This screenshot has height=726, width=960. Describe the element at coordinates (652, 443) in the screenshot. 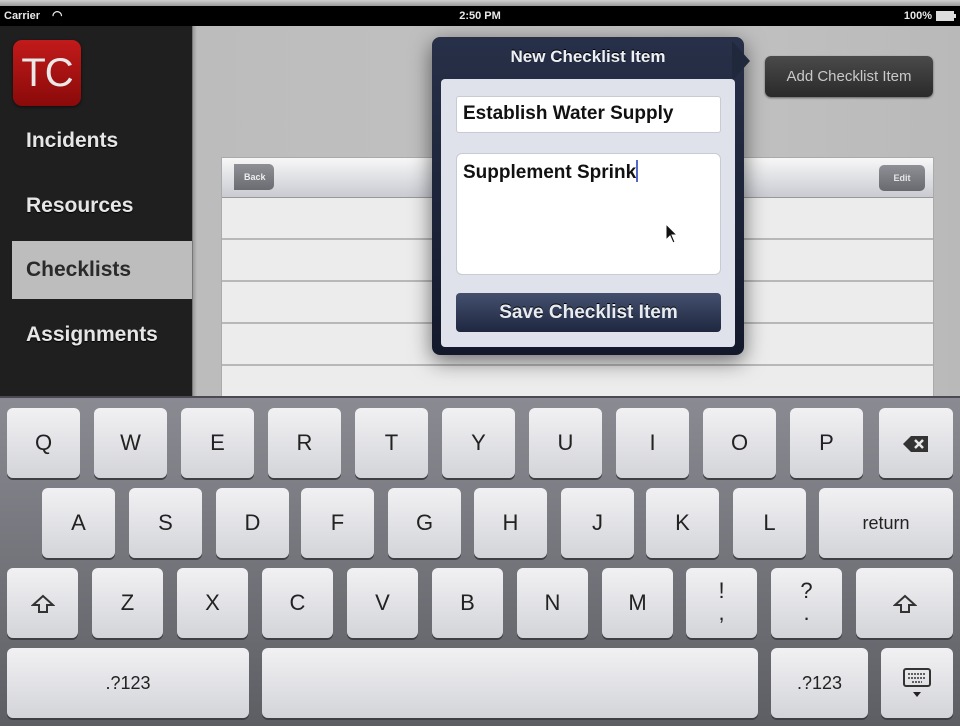

I see `key-i: I` at that location.